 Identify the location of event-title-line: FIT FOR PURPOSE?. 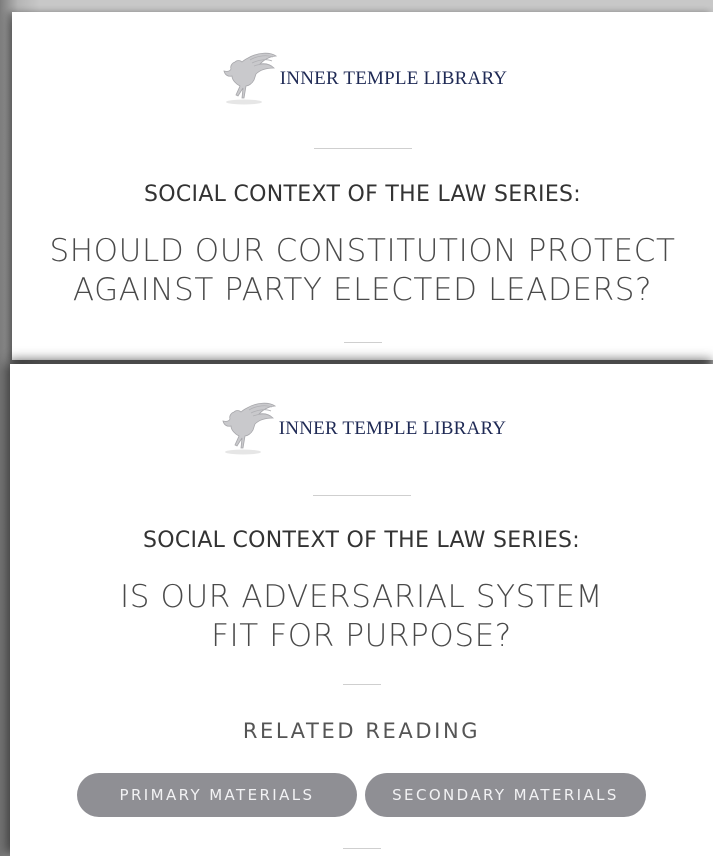
(361, 635).